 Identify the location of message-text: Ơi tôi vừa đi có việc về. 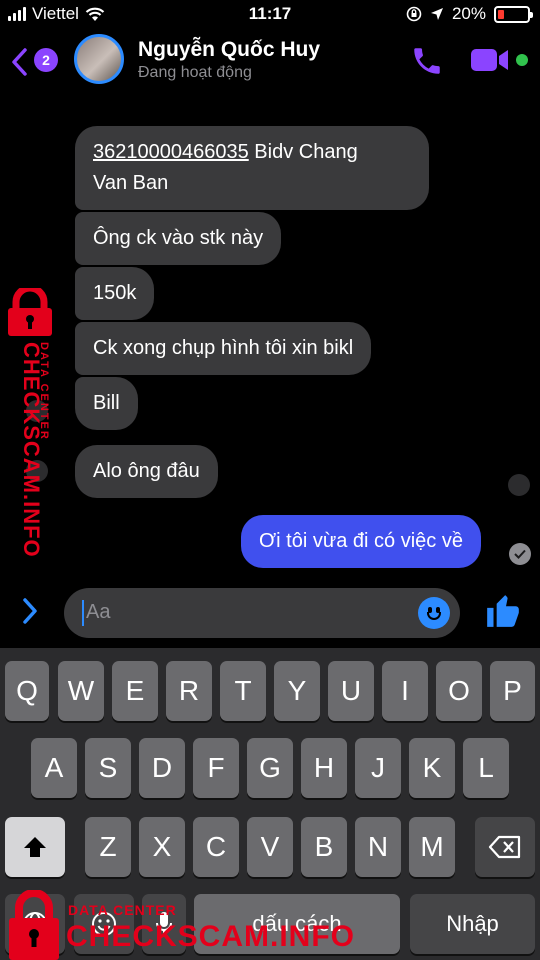
(361, 541).